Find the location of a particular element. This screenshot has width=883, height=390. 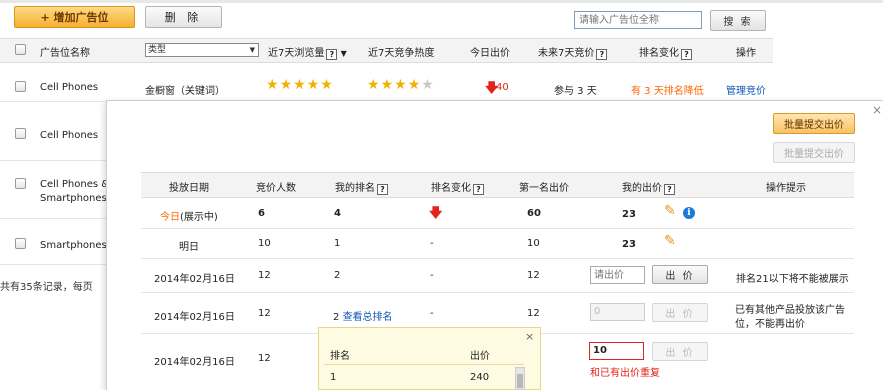

row-tip-line2: 位，不能再出价 is located at coordinates (770, 324).